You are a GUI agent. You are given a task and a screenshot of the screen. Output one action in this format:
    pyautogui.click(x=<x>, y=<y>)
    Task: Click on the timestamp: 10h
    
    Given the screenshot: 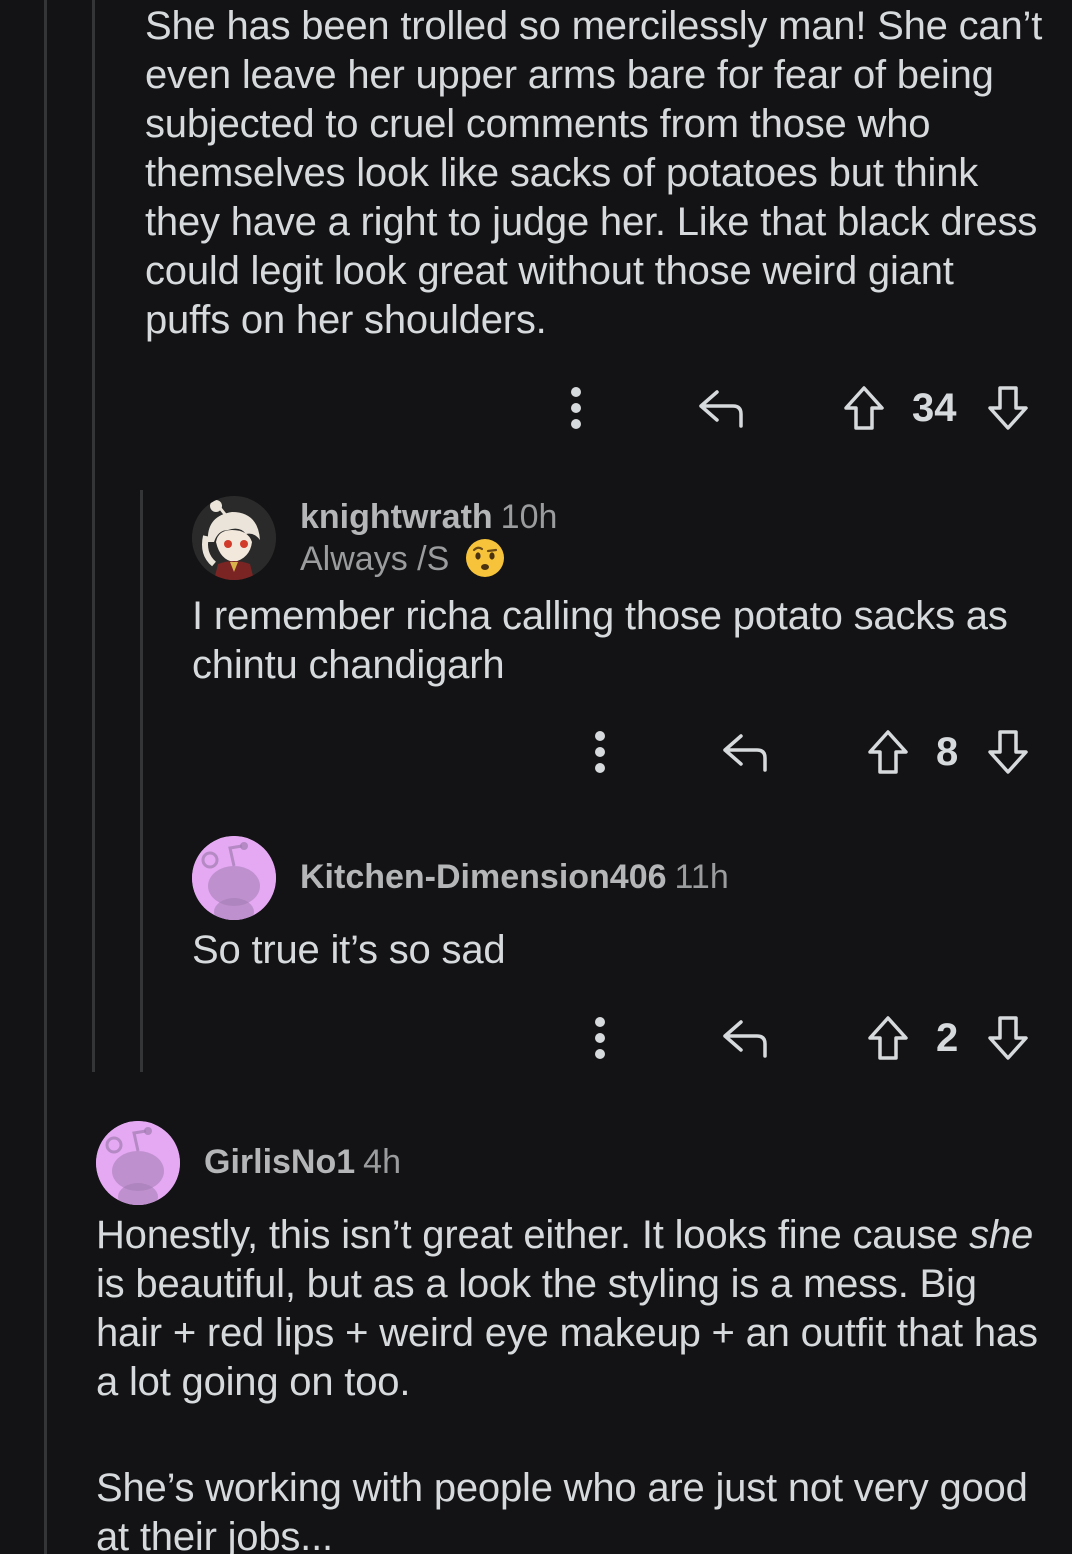 What is the action you would take?
    pyautogui.click(x=529, y=517)
    